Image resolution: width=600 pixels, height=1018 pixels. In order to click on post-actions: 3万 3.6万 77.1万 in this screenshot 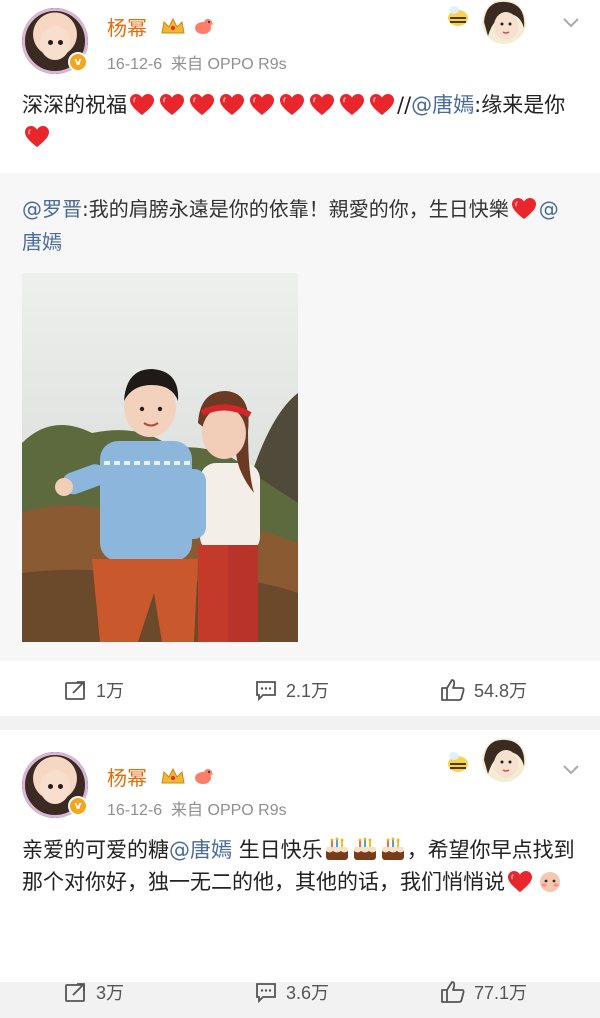, I will do `click(300, 992)`.